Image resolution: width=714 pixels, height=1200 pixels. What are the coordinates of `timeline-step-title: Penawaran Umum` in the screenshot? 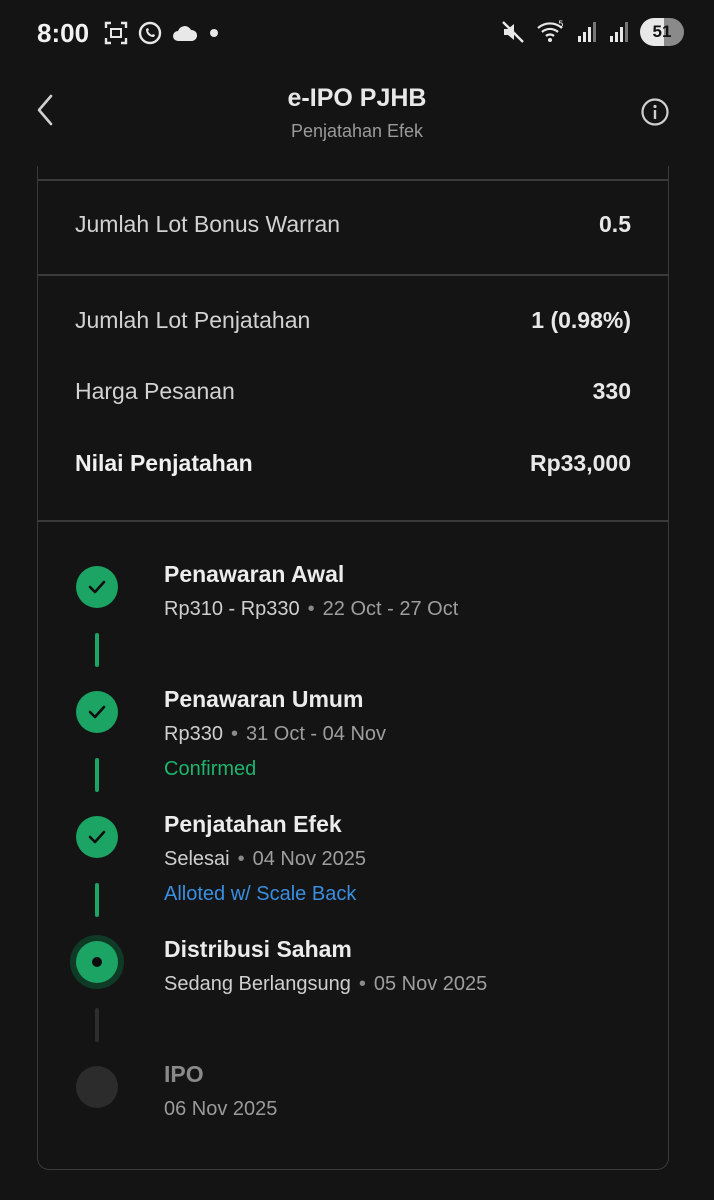 It's located at (264, 699).